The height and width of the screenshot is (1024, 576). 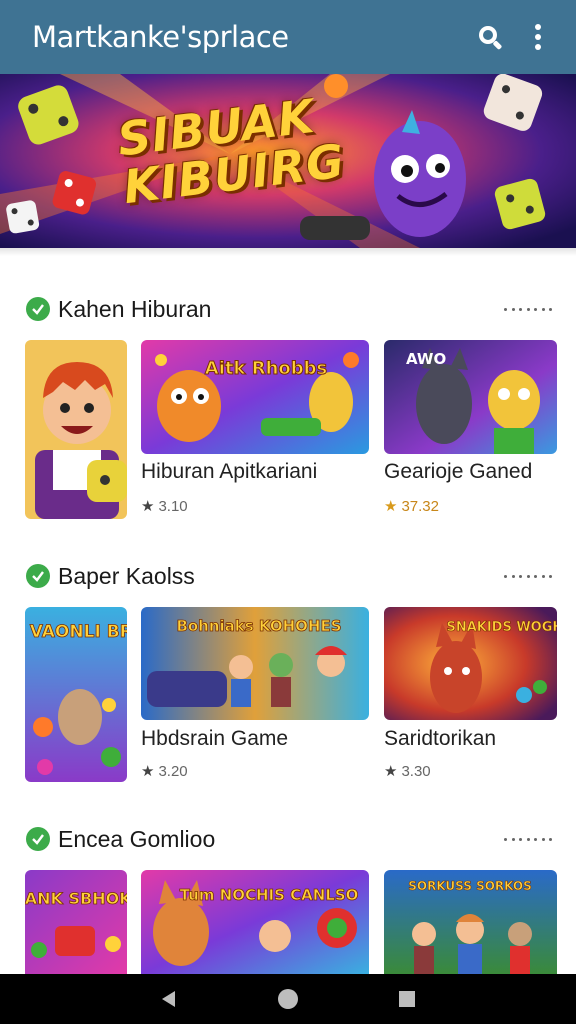 I want to click on app-thumbnail: SORKUSS SORKOS, so click(x=470, y=922).